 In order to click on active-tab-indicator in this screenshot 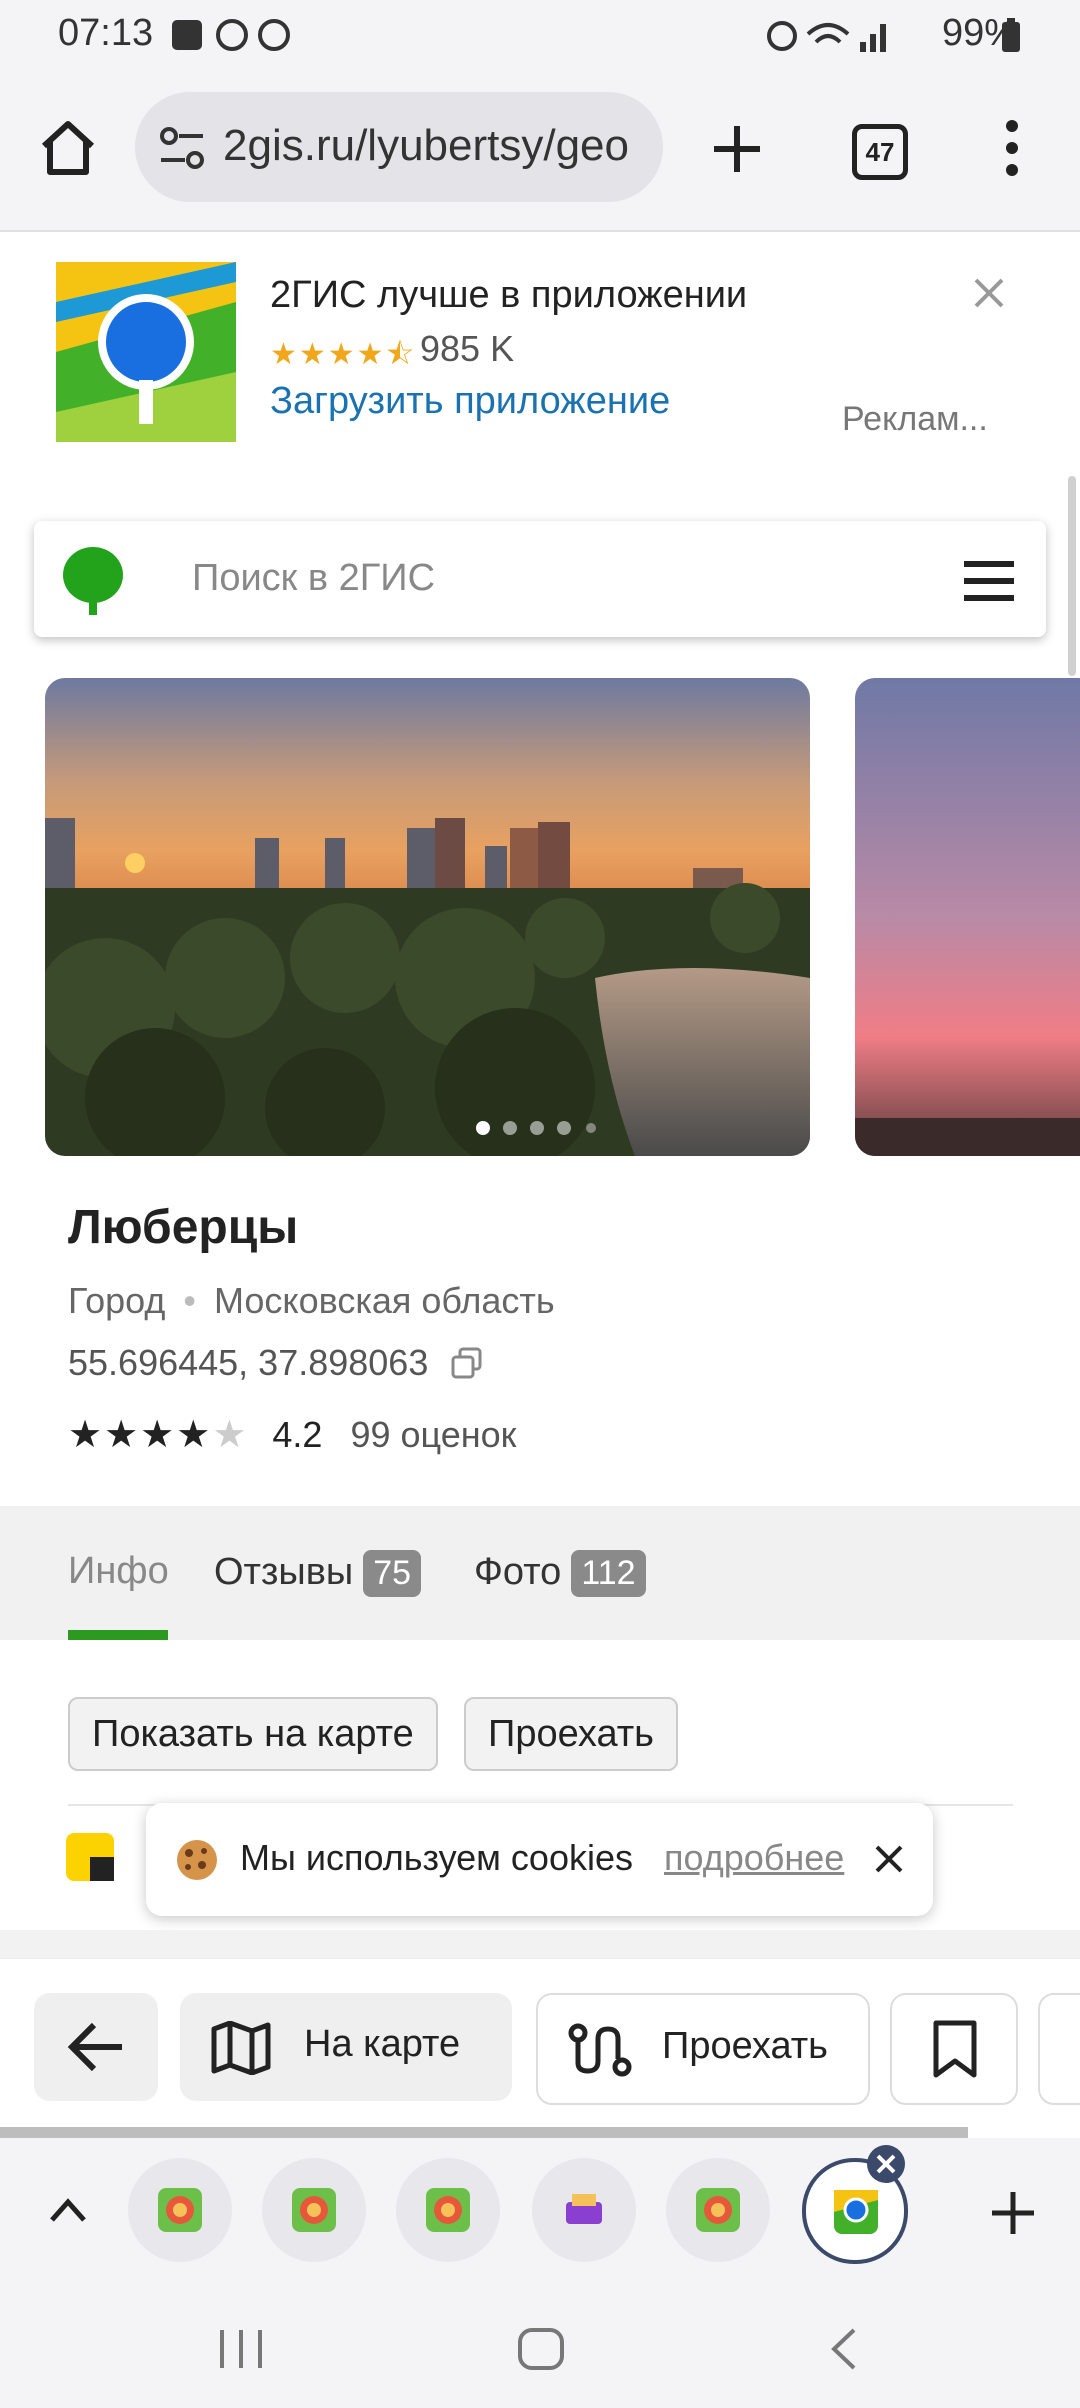, I will do `click(118, 1635)`.